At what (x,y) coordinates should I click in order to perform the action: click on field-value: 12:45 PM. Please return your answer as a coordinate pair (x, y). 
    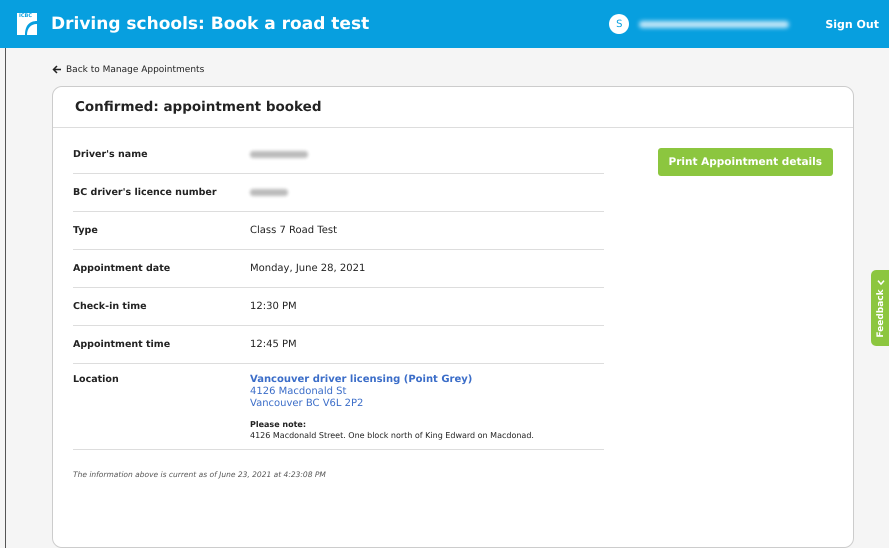
    Looking at the image, I should click on (273, 344).